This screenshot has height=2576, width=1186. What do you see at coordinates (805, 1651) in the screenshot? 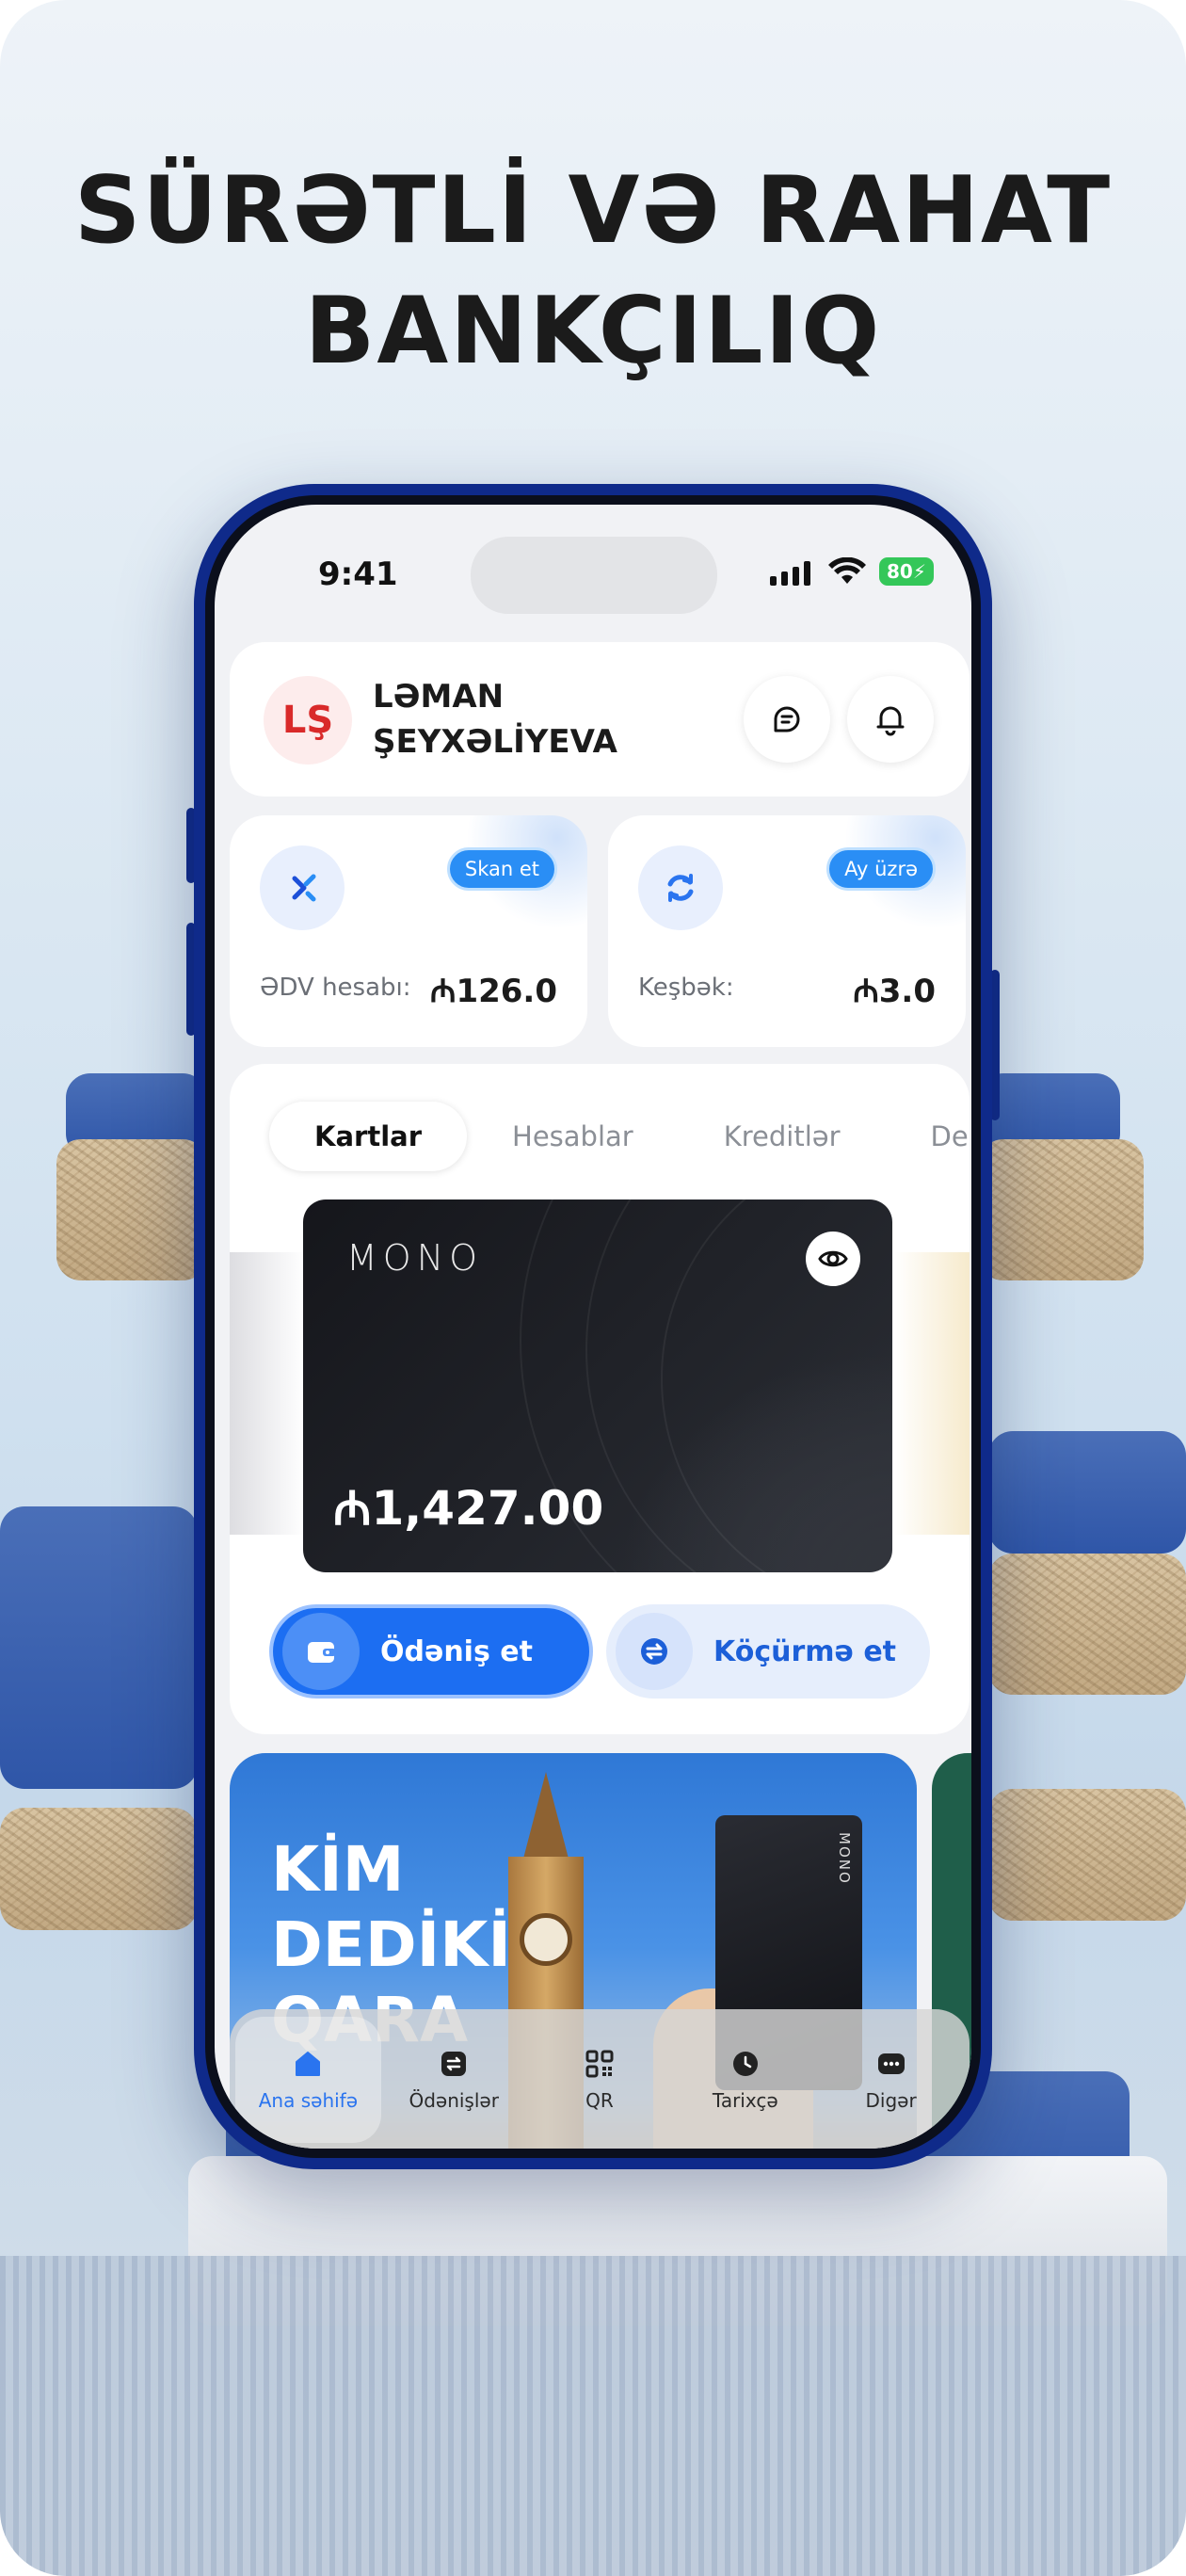
I see `transfer-button-label: Köçürmə et` at bounding box center [805, 1651].